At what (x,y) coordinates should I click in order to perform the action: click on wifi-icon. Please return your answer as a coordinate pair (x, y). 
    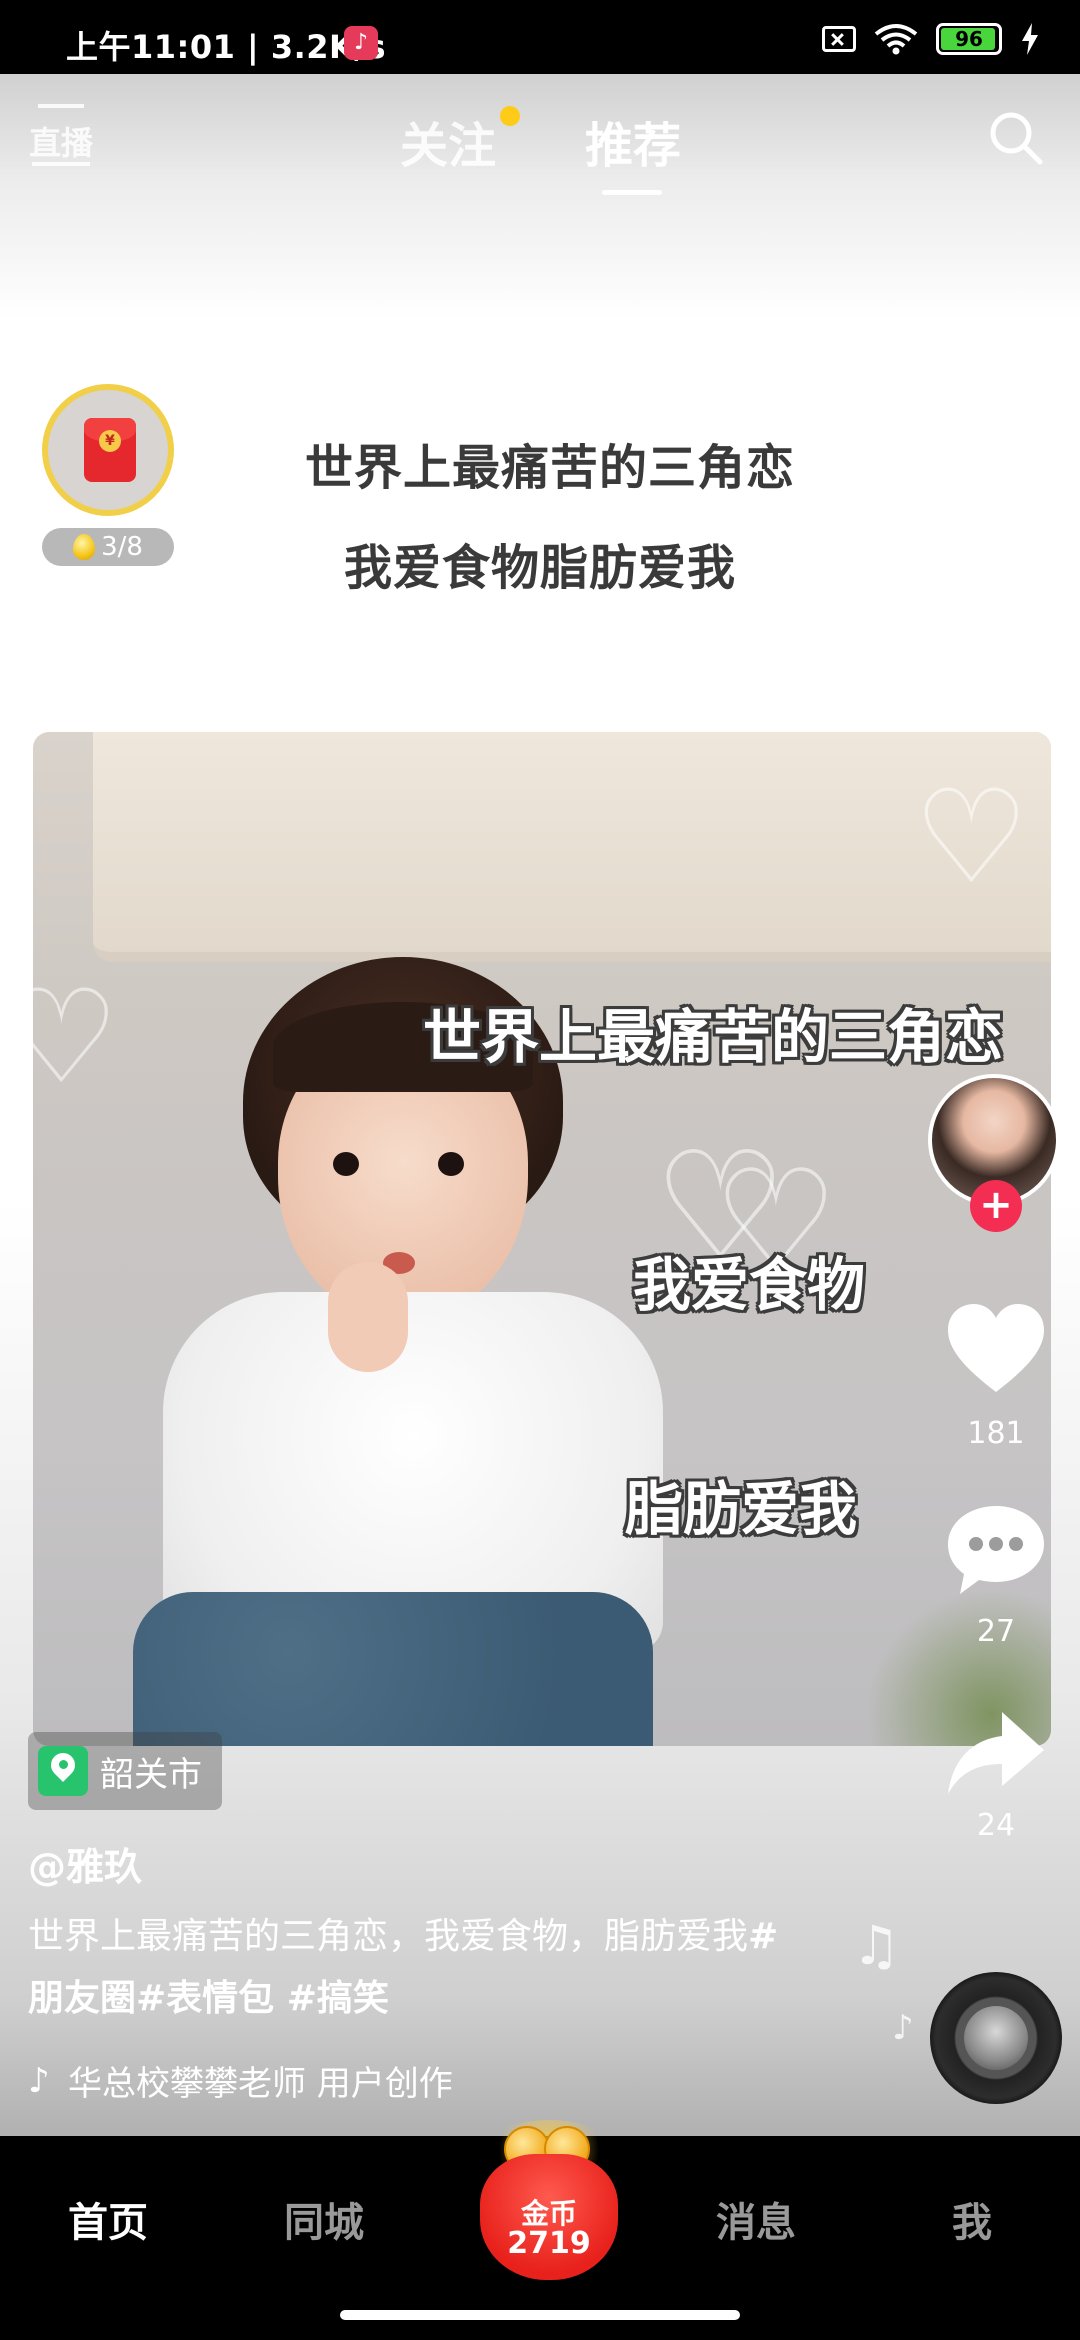
    Looking at the image, I should click on (896, 39).